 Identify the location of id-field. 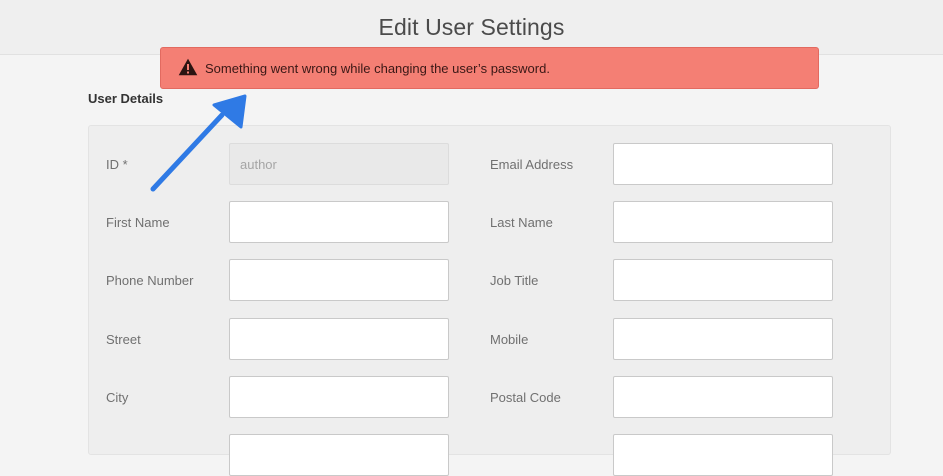
(339, 164).